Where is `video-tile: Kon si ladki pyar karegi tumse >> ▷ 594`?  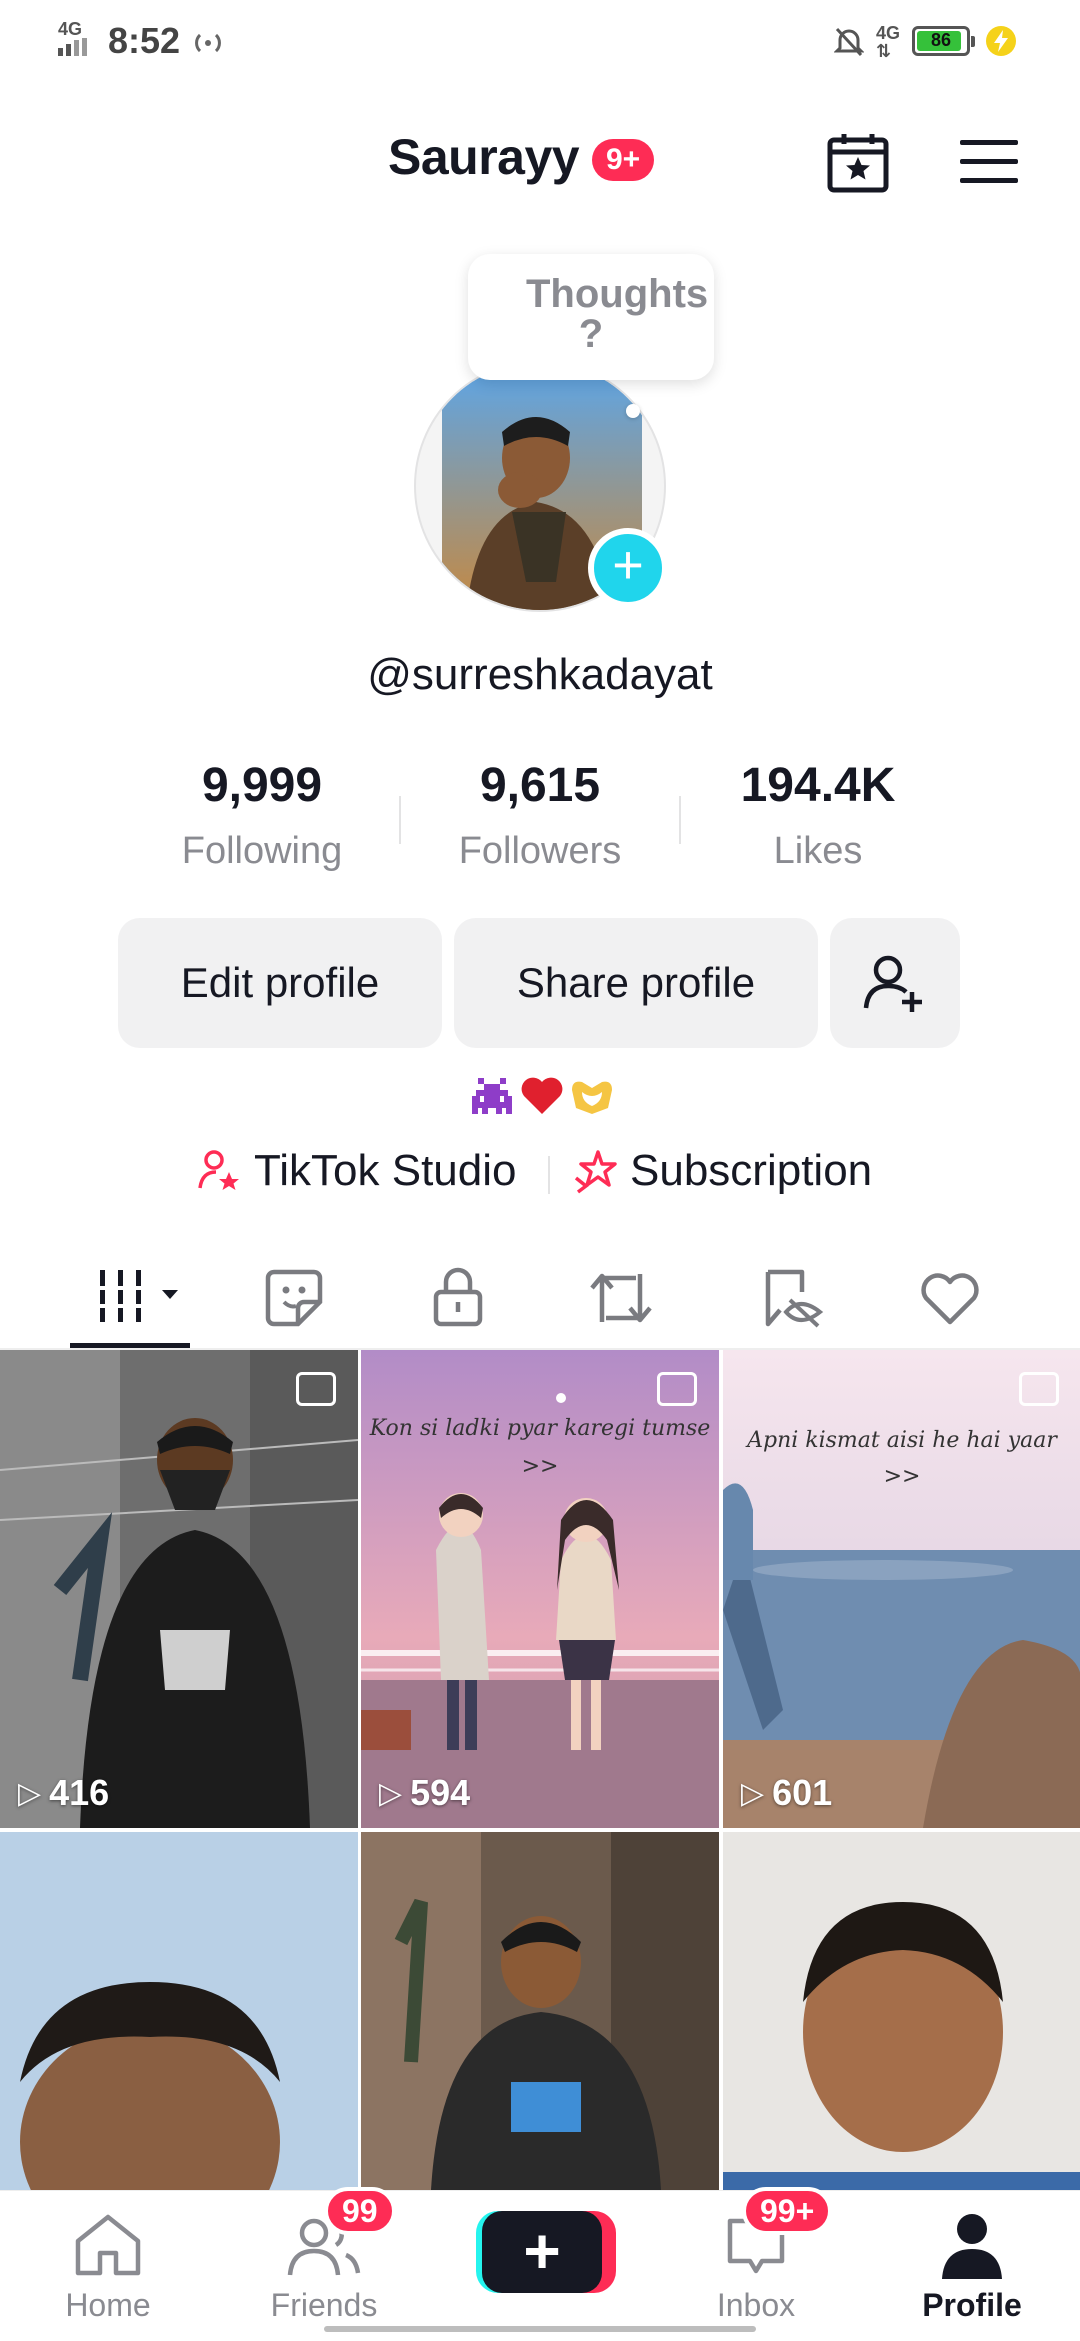 video-tile: Kon si ladki pyar karegi tumse >> ▷ 594 is located at coordinates (540, 1589).